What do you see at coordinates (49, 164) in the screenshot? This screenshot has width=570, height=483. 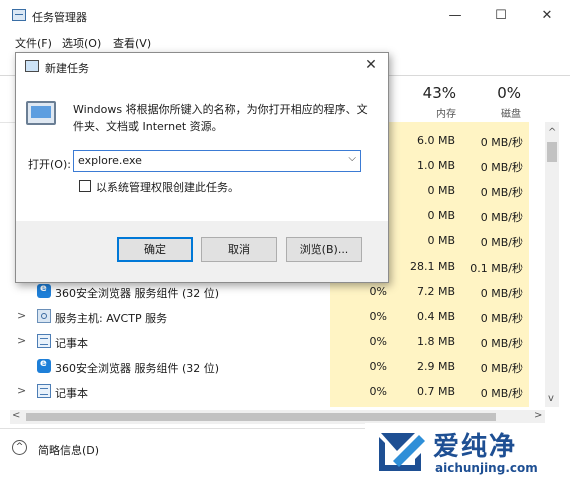 I see `open-label: 打开(O):` at bounding box center [49, 164].